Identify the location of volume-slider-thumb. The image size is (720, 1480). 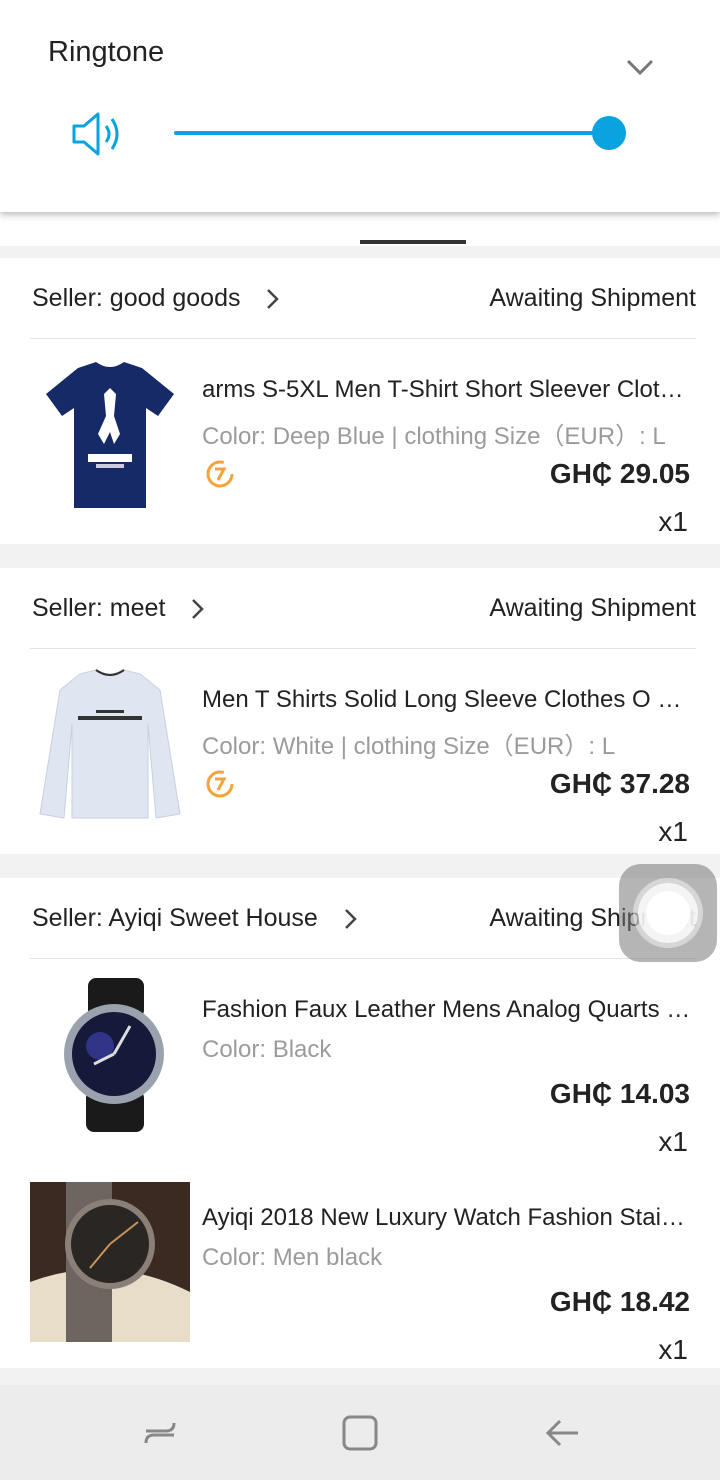
(609, 133).